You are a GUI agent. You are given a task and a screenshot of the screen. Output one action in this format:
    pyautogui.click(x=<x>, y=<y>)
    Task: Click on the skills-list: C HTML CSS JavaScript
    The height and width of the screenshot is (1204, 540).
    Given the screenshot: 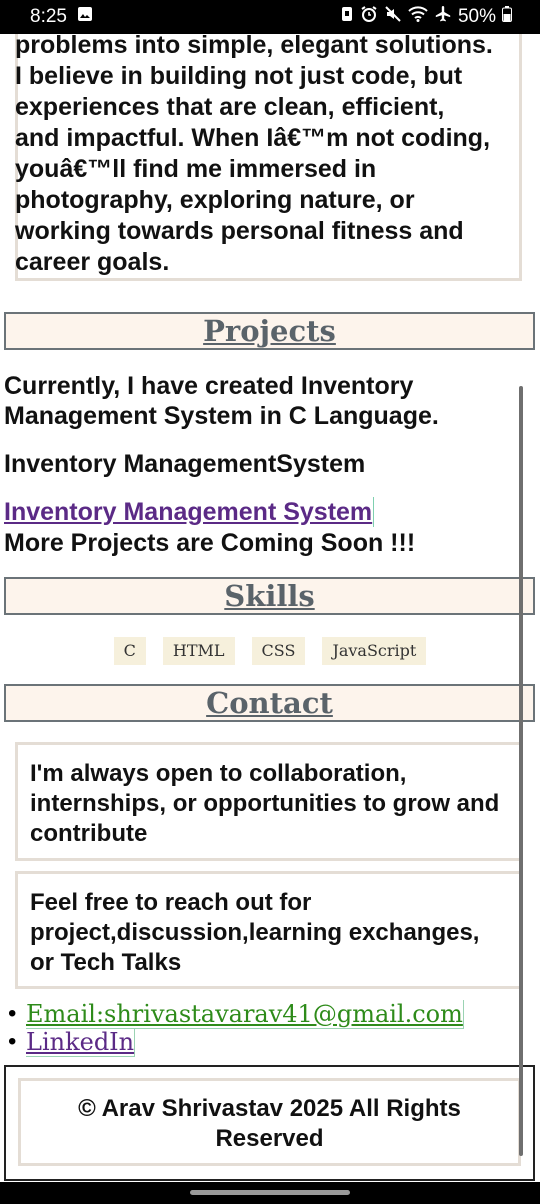 What is the action you would take?
    pyautogui.click(x=270, y=651)
    